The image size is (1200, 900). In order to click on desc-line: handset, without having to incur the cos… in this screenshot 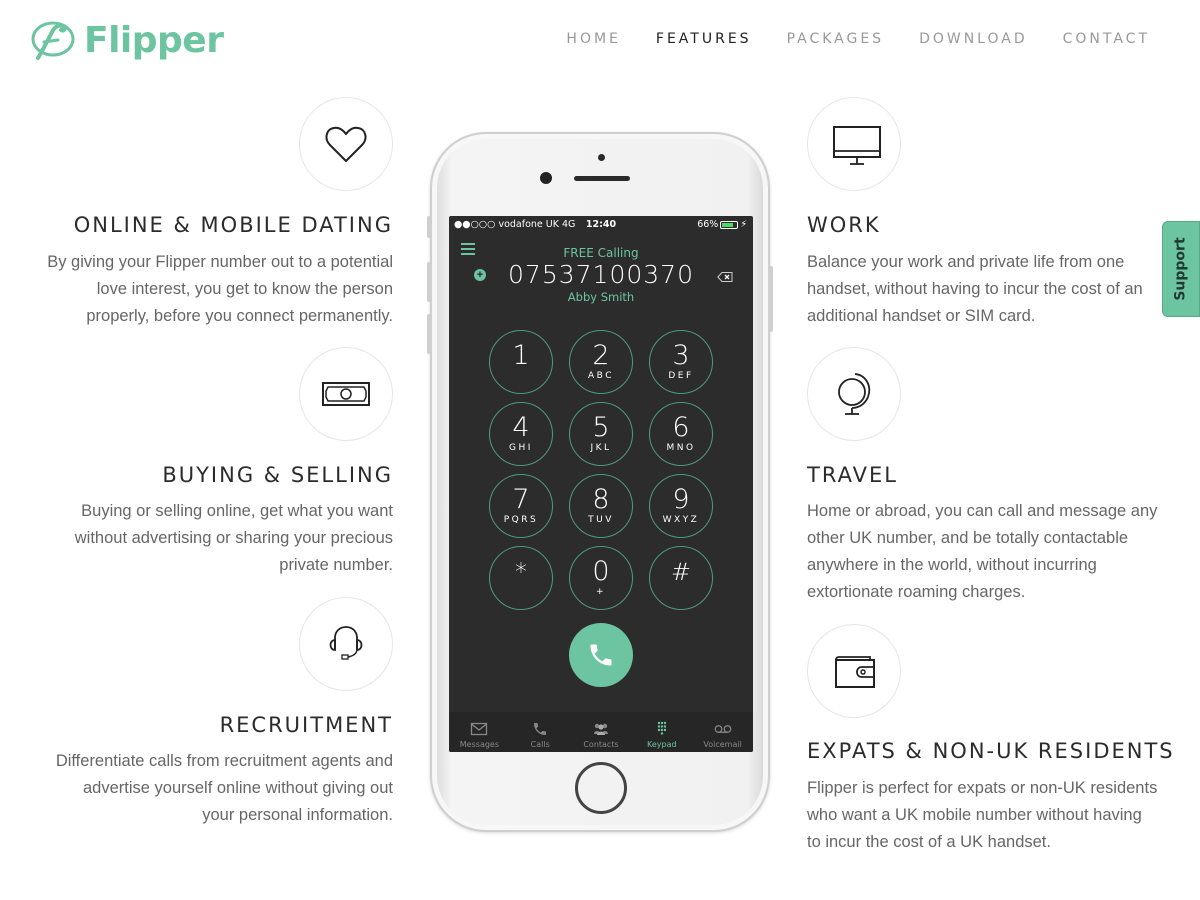, I will do `click(975, 289)`.